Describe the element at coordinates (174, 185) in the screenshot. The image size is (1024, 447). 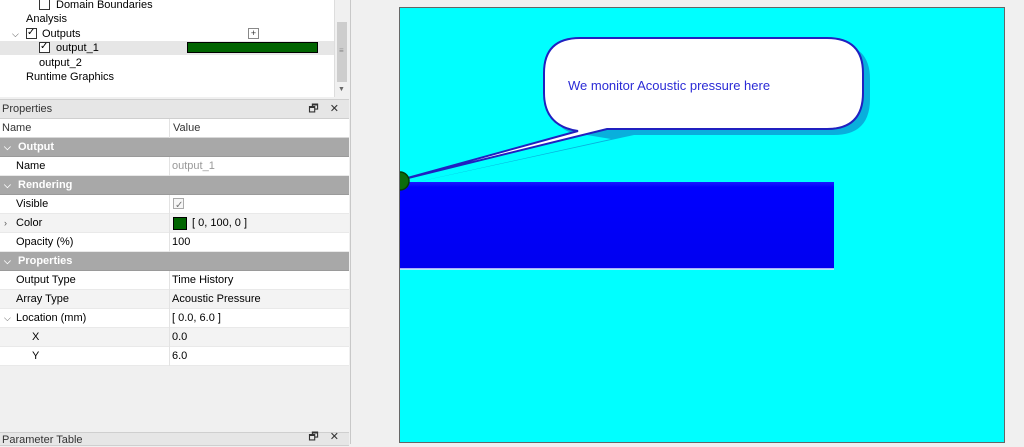
I see `group-rendering: ⌵ Rendering` at that location.